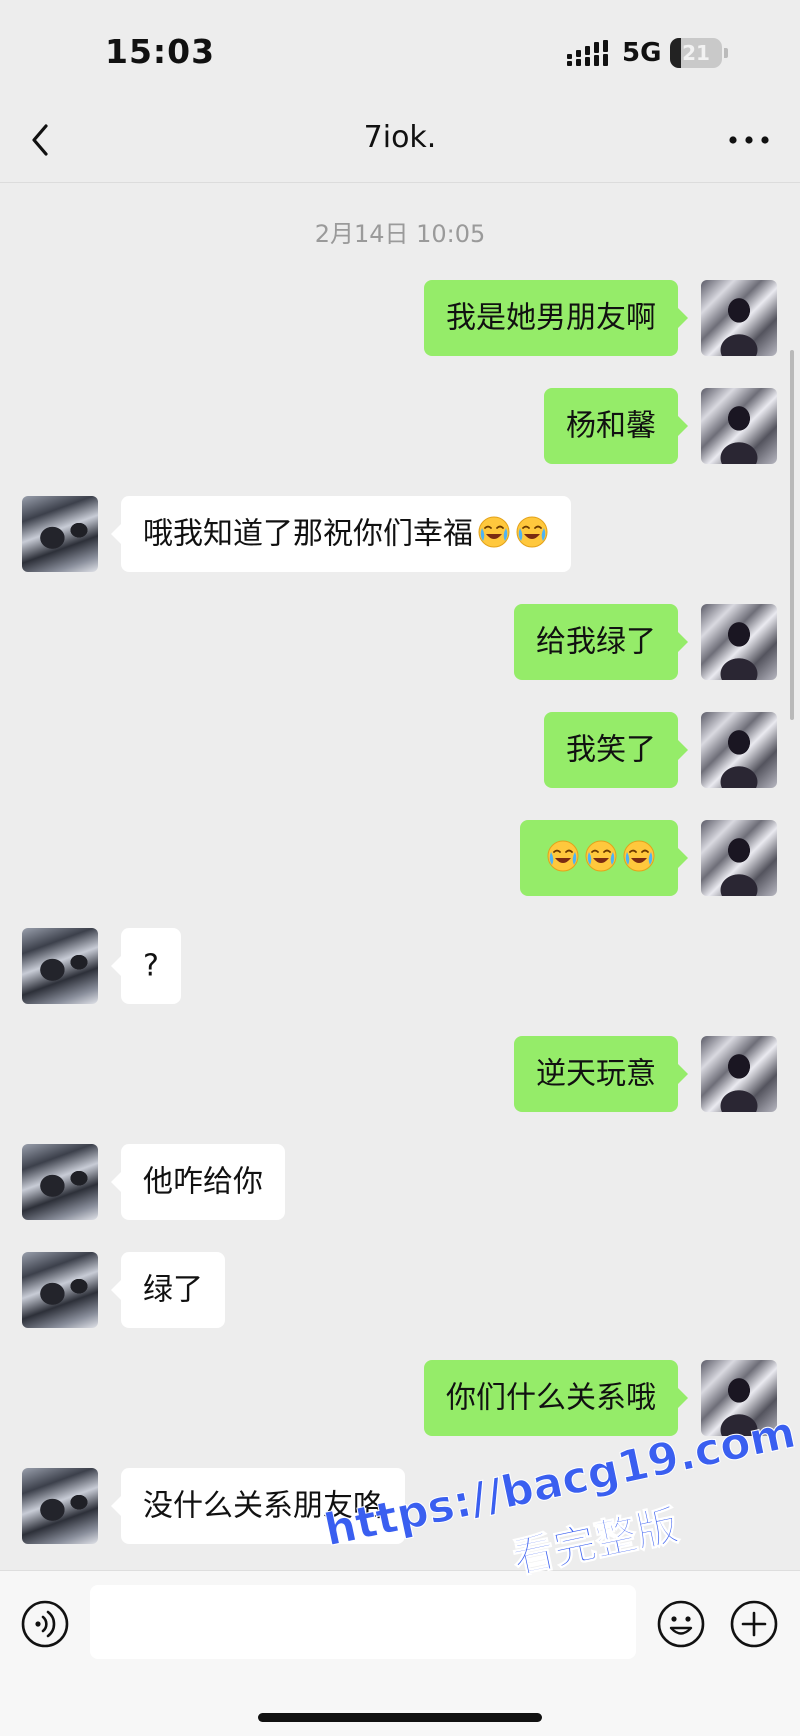 Image resolution: width=800 pixels, height=1736 pixels. What do you see at coordinates (263, 1506) in the screenshot?
I see `message-text: 没什么关系朋友咯` at bounding box center [263, 1506].